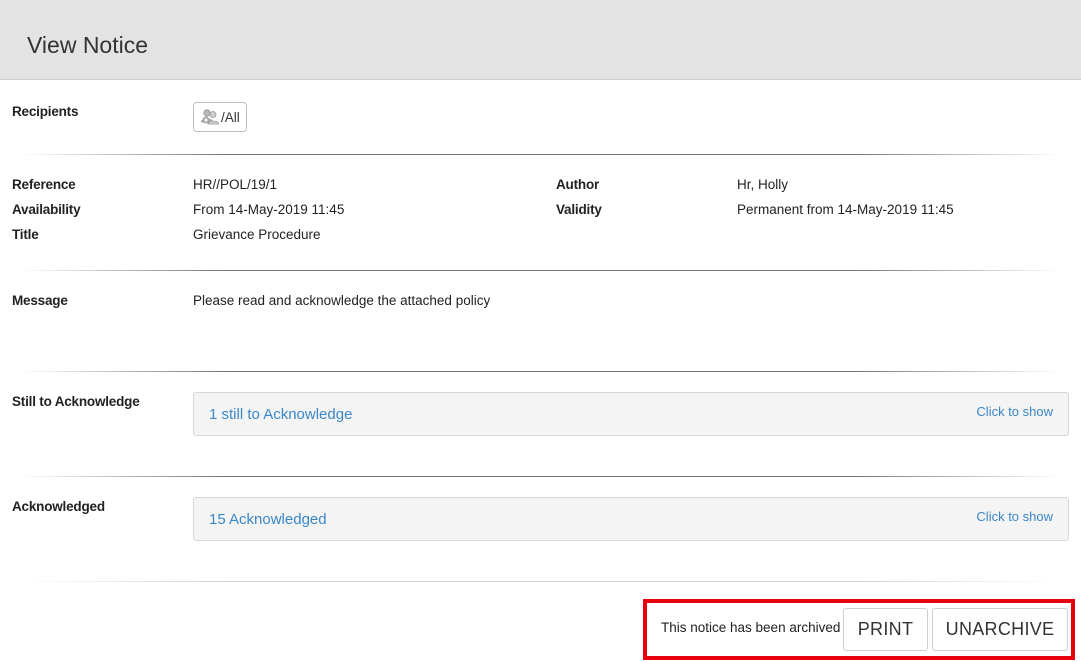  What do you see at coordinates (579, 209) in the screenshot?
I see `validity-label: Validity` at bounding box center [579, 209].